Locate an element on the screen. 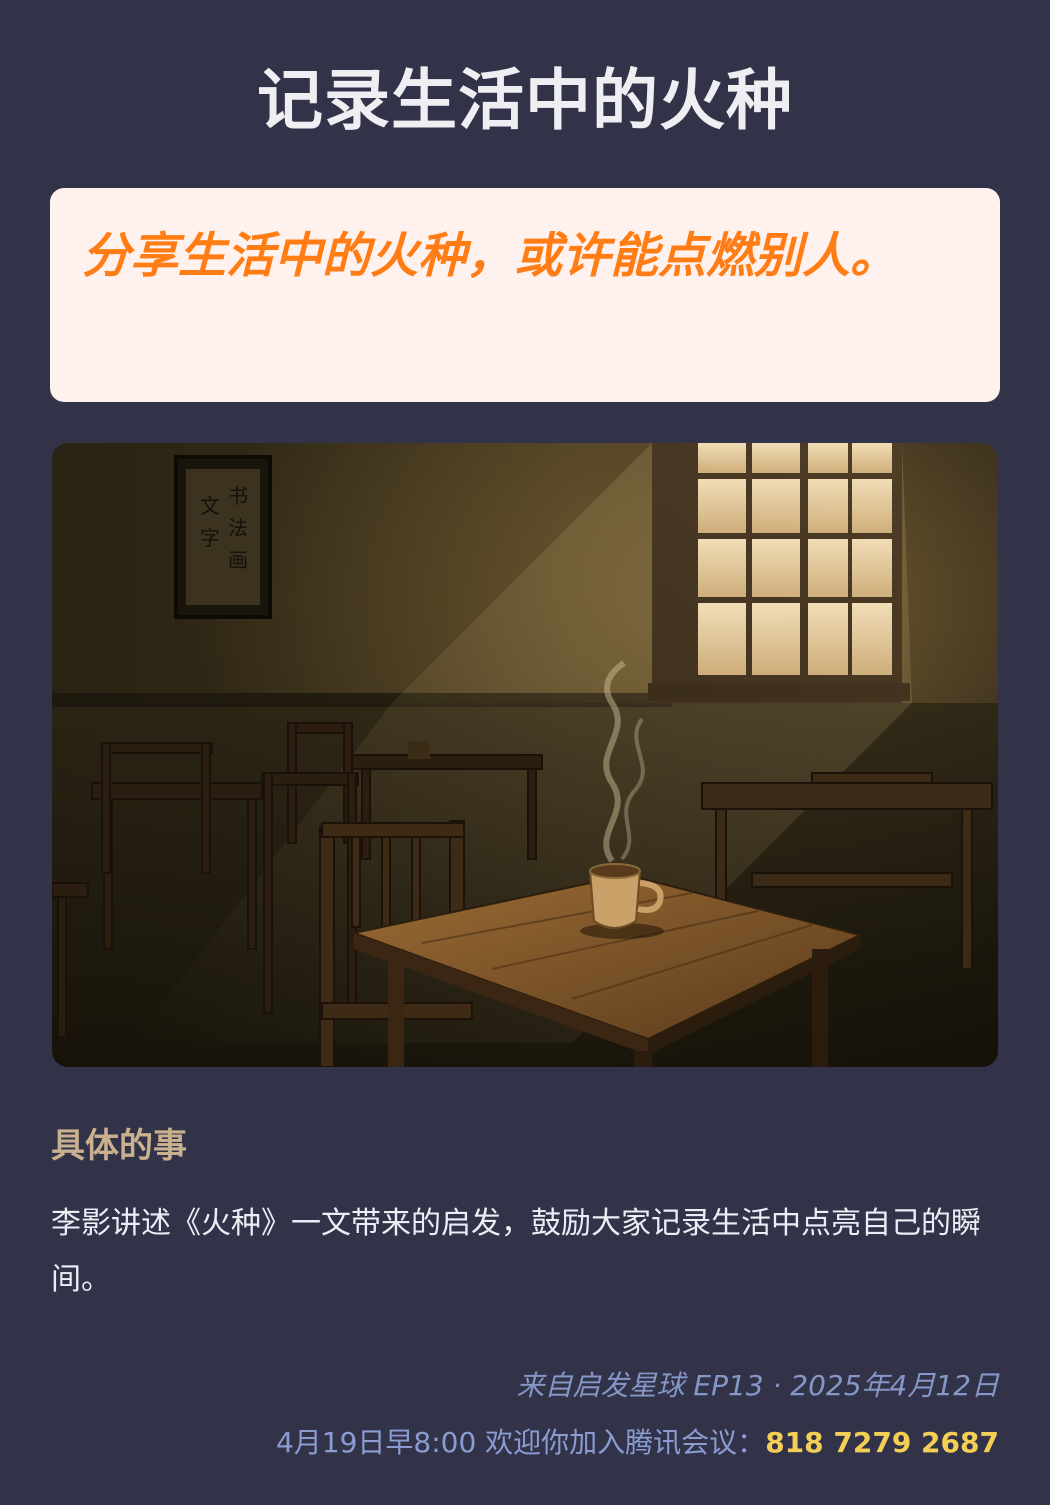  svg-text: 书 is located at coordinates (238, 496).